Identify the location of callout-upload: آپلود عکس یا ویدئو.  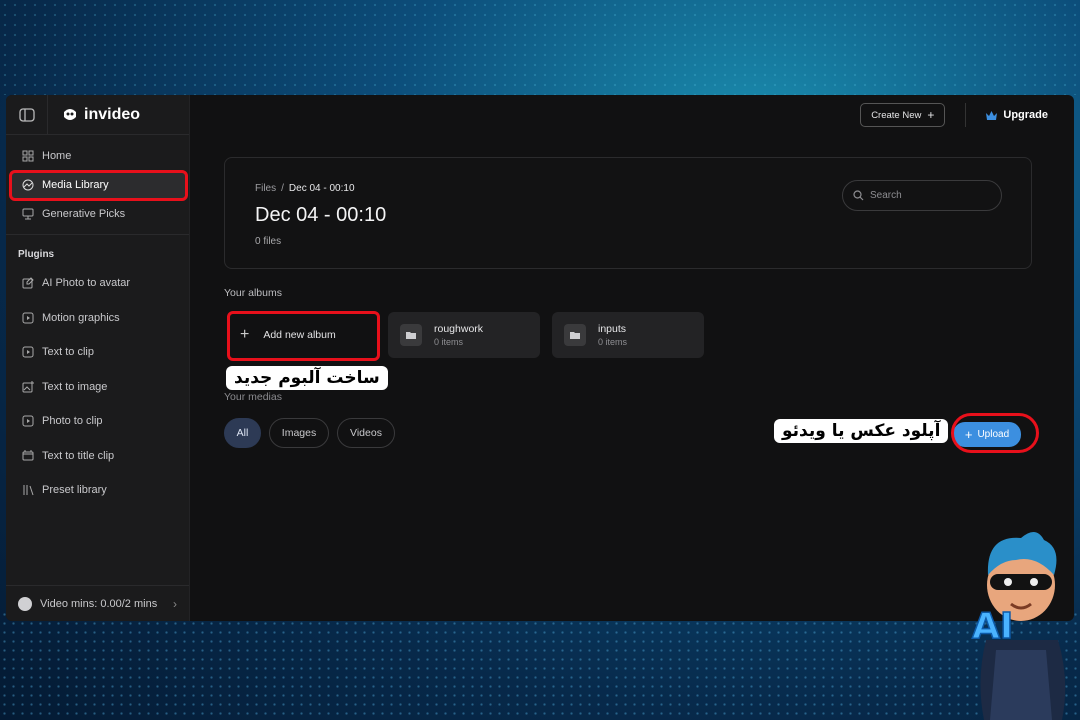
(861, 431).